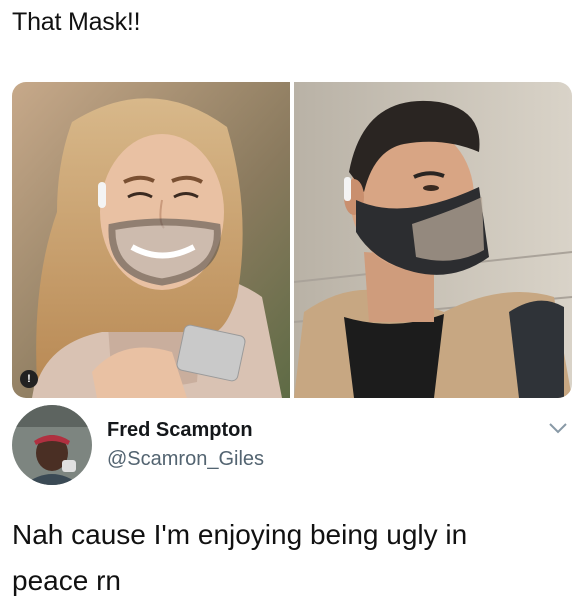 The image size is (582, 604). I want to click on avatar-photo, so click(52, 445).